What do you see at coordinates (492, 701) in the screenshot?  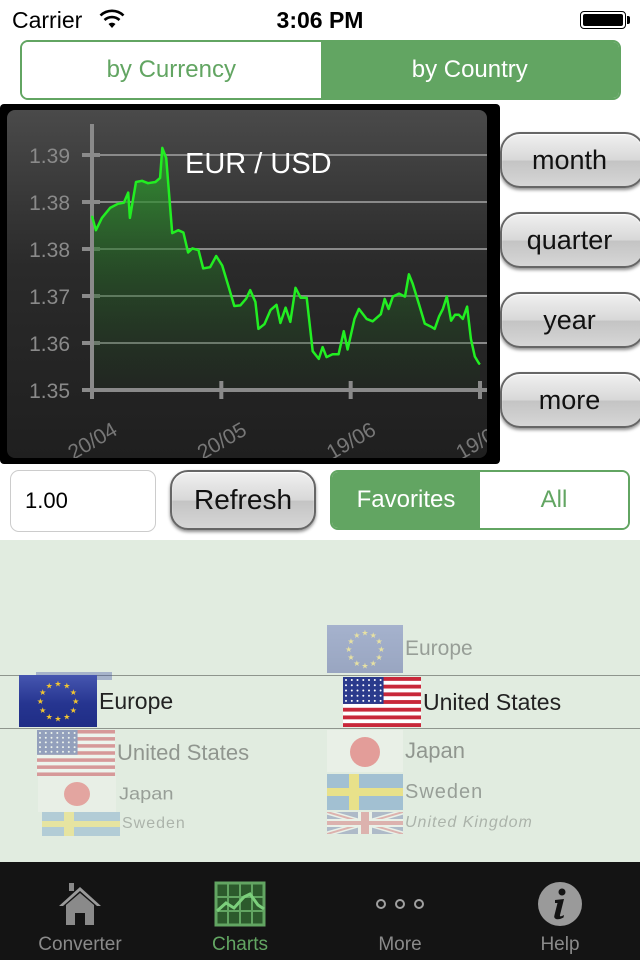 I see `picker-right-label-united-states: United States` at bounding box center [492, 701].